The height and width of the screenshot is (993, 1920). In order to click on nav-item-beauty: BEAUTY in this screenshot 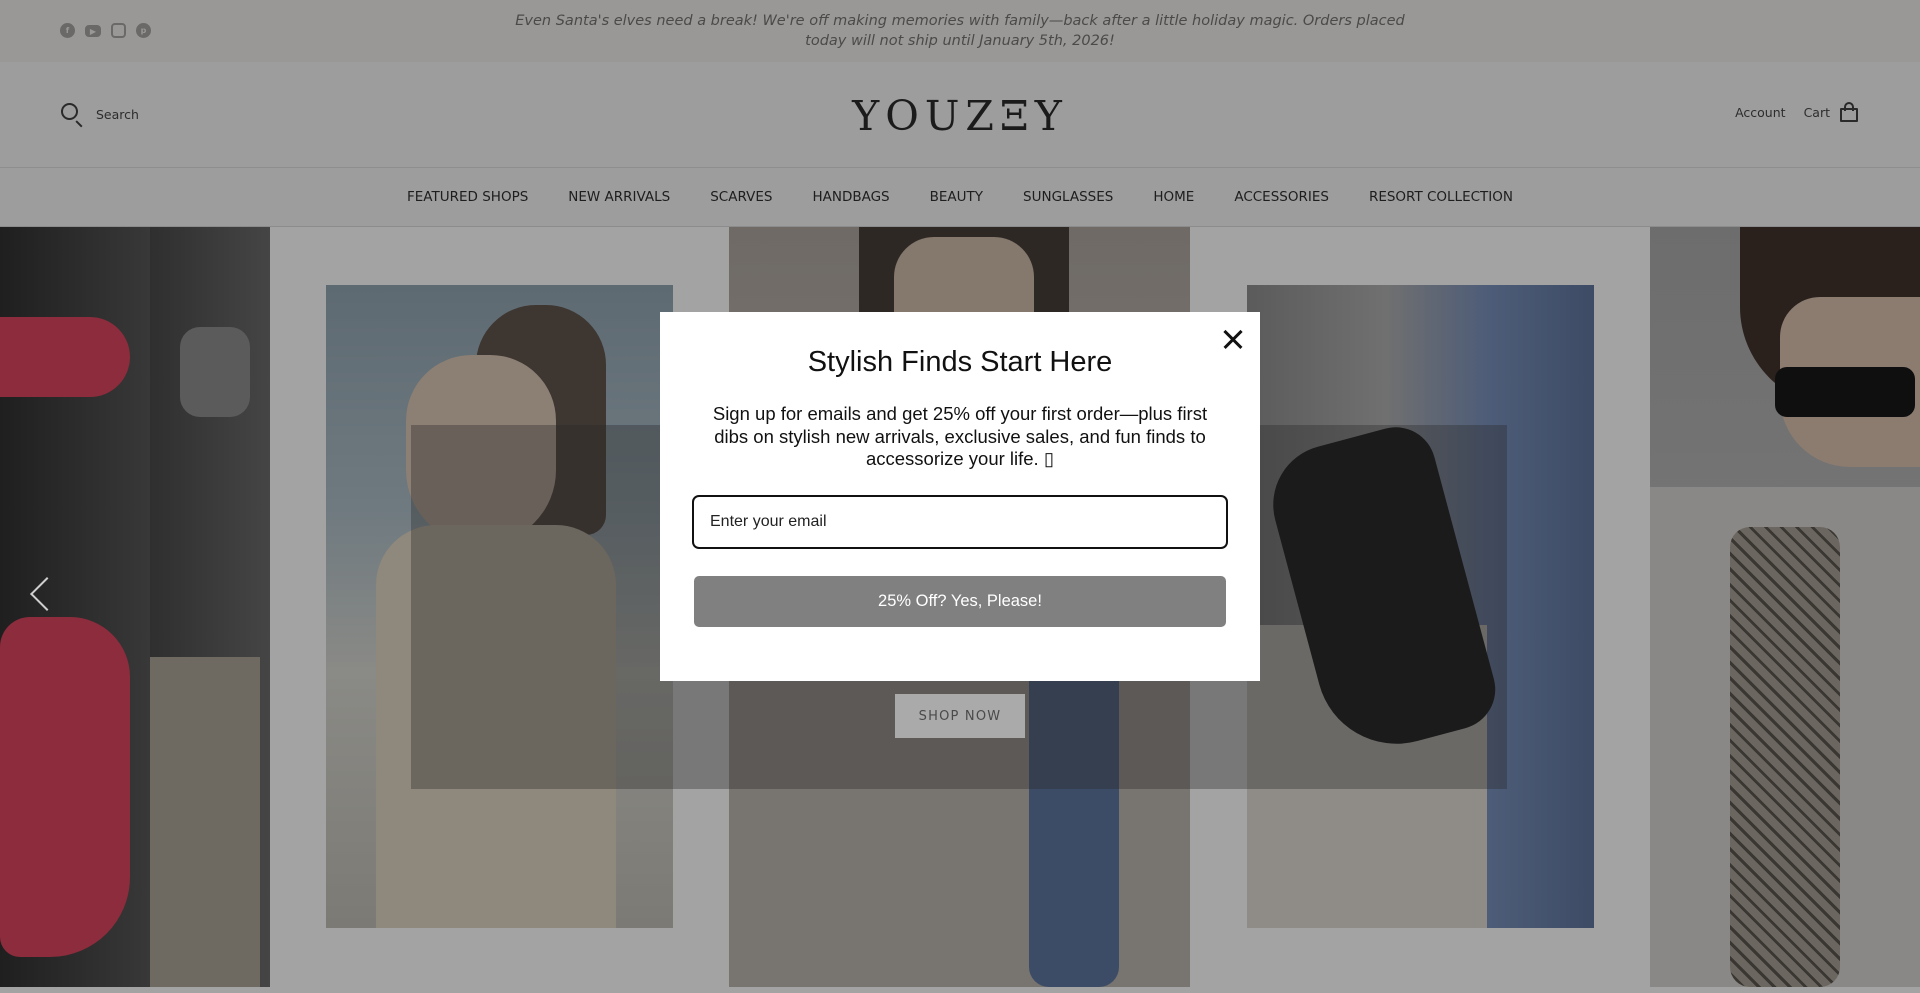, I will do `click(956, 197)`.